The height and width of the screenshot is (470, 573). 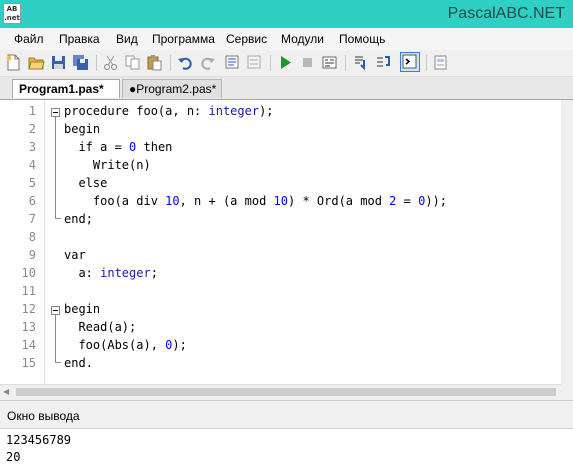 I want to click on code-line: Write(n), so click(x=107, y=165).